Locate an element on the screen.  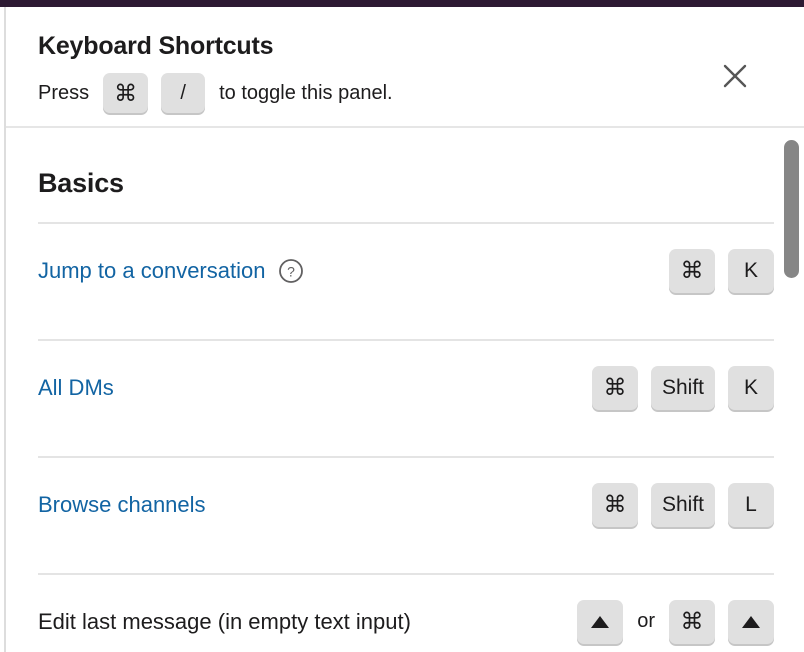
l-key-glyph: L is located at coordinates (751, 504).